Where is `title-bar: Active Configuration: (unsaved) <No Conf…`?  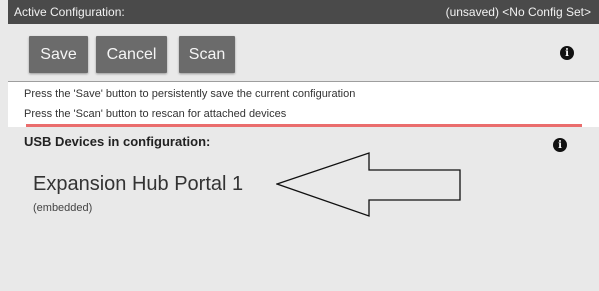
title-bar: Active Configuration: (unsaved) <No Conf… is located at coordinates (303, 12).